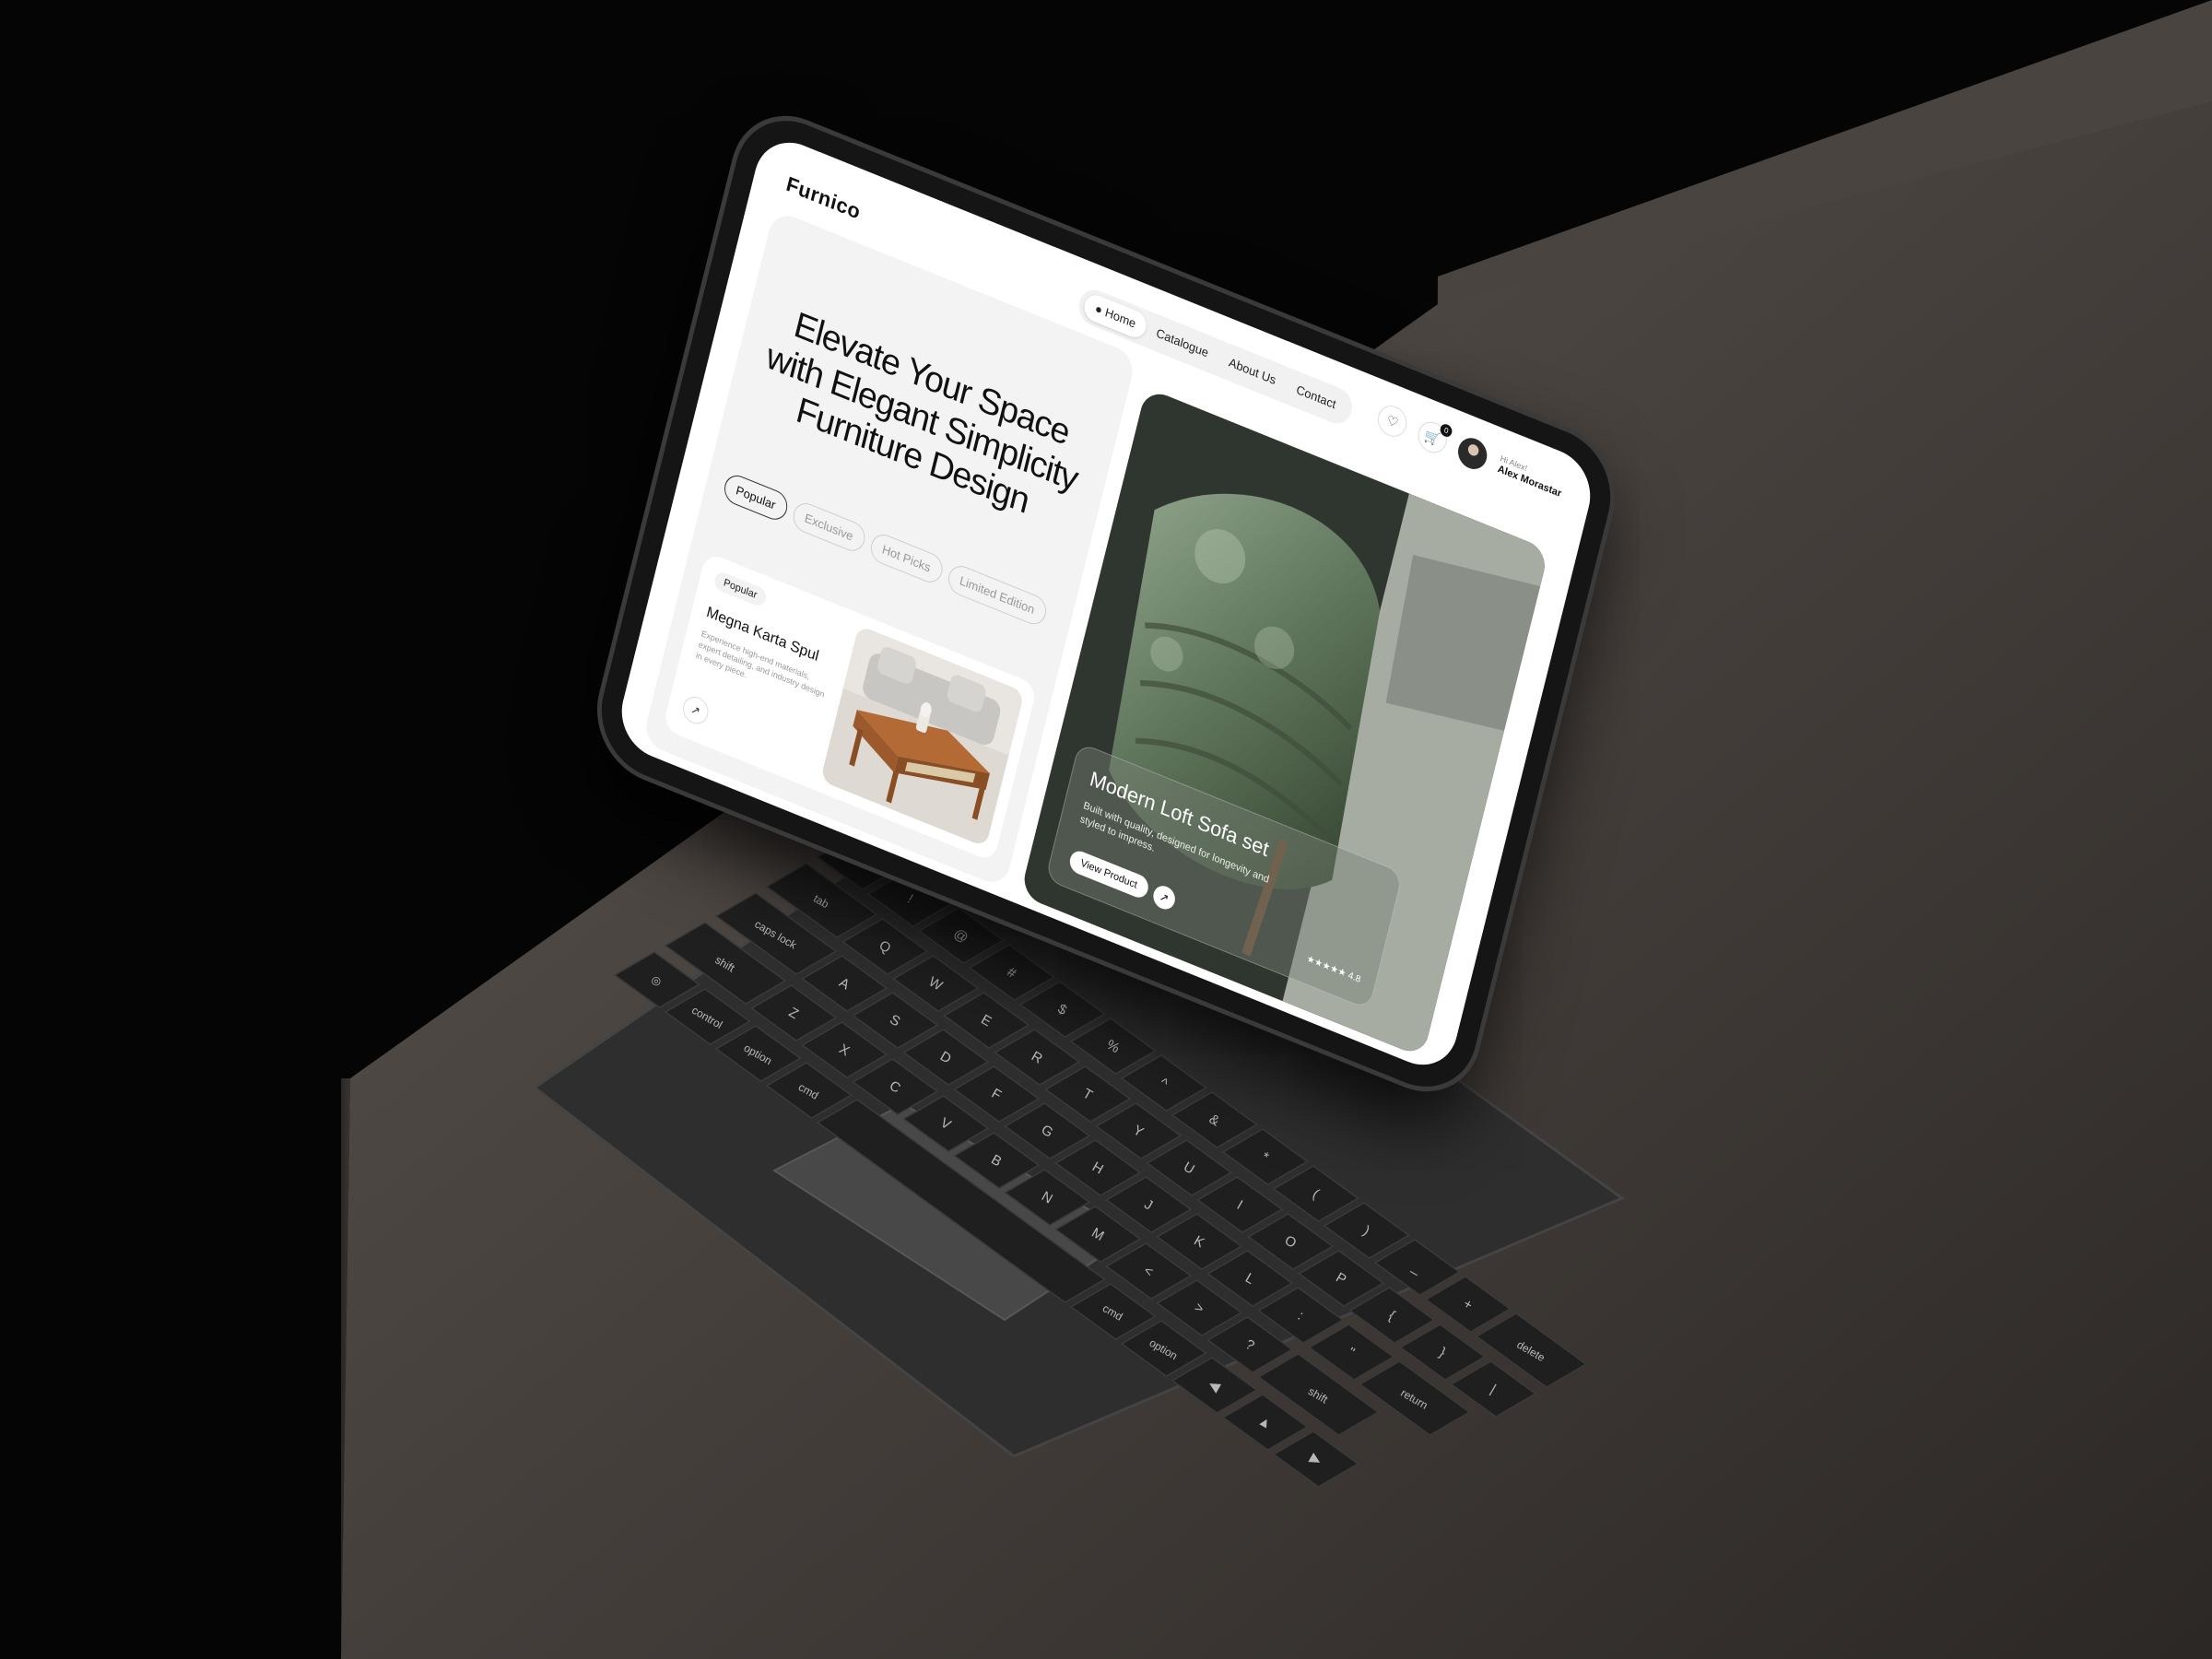  I want to click on product-tag: Popular, so click(740, 589).